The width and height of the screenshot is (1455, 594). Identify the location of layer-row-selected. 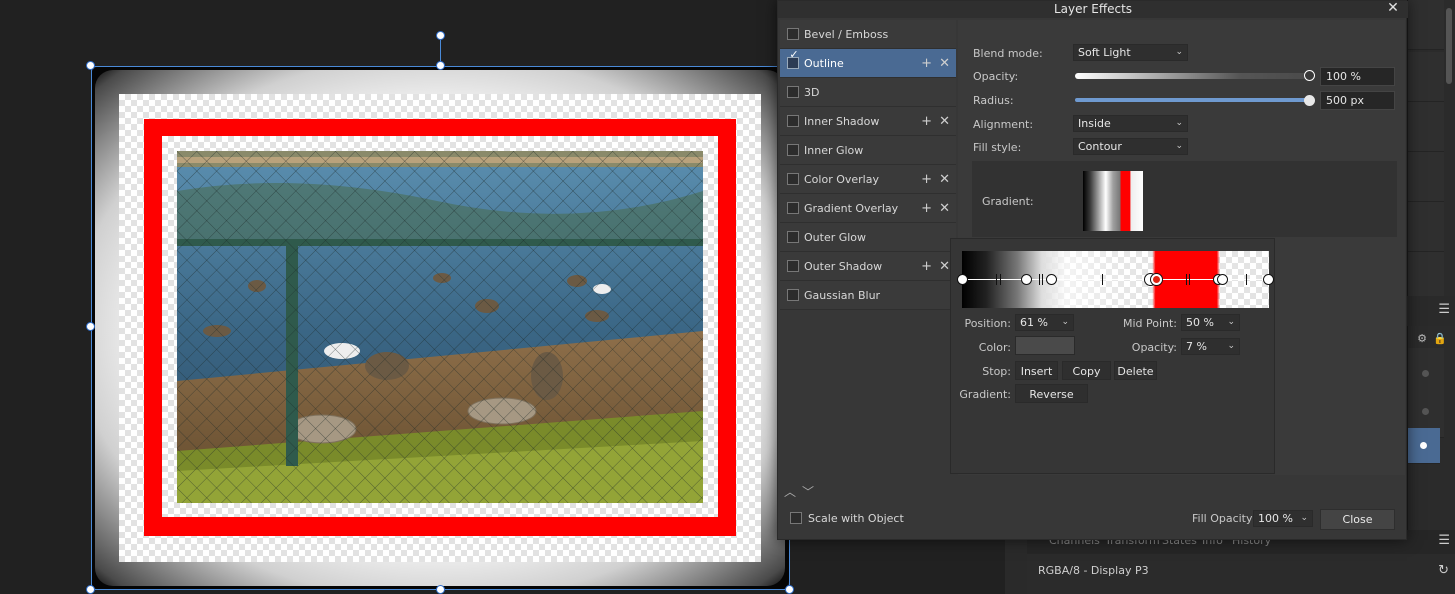
(1424, 446).